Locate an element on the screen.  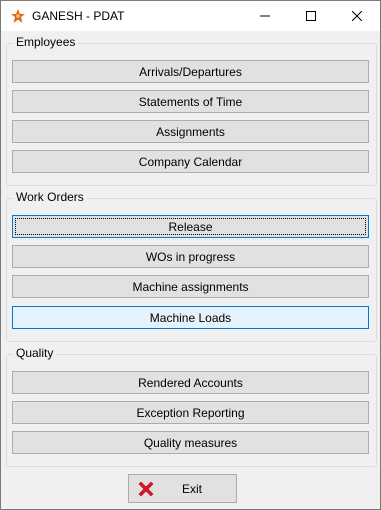
rendered-accounts-button: Rendered Accounts is located at coordinates (190, 382).